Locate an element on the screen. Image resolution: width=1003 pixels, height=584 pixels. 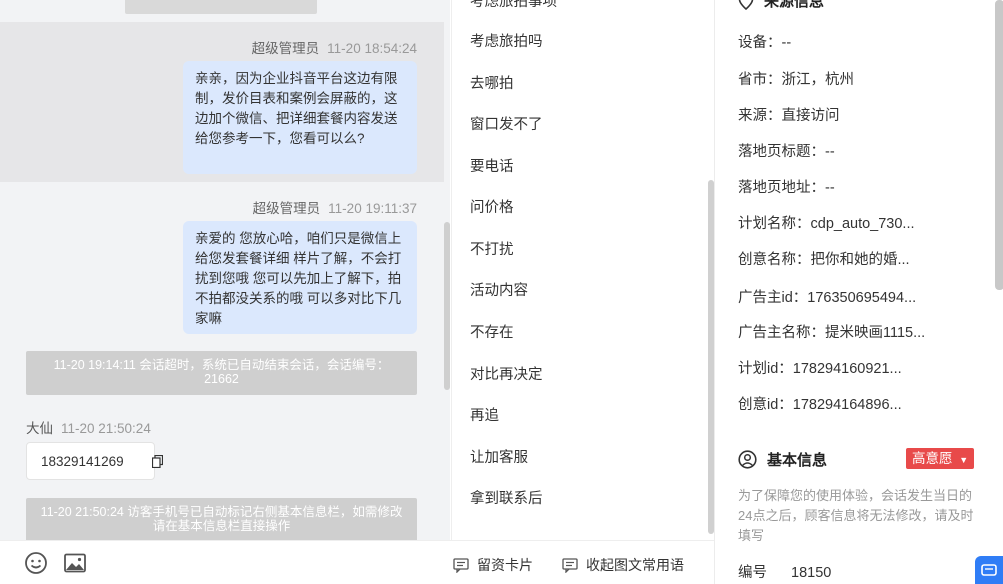
visitor-name: 大仙 is located at coordinates (39, 428).